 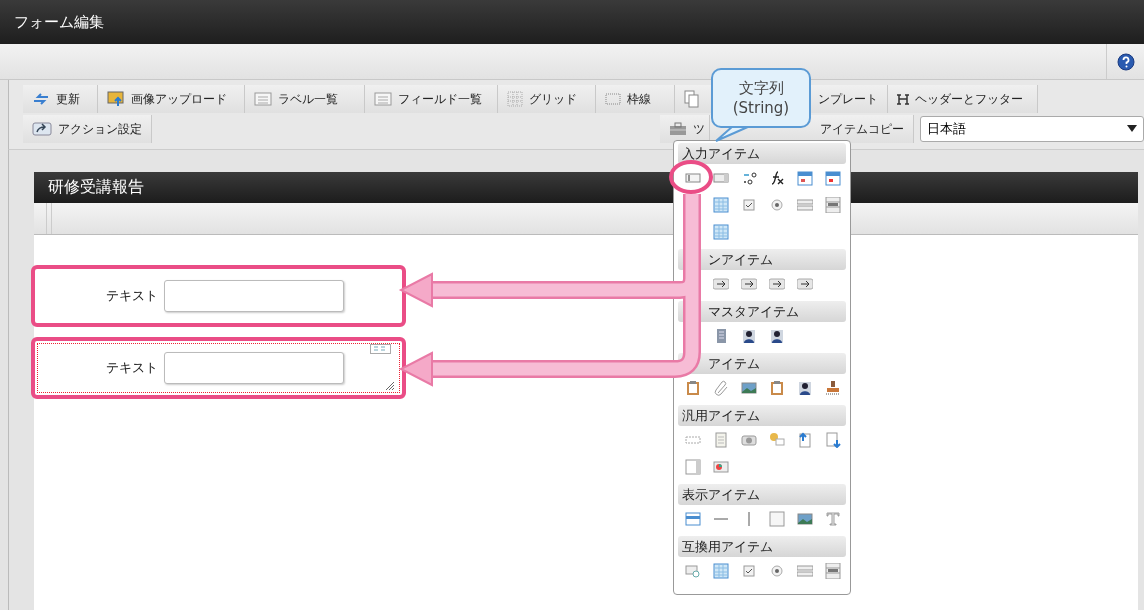 I want to click on palette-section-heading: 互換用アイテム, so click(x=762, y=546).